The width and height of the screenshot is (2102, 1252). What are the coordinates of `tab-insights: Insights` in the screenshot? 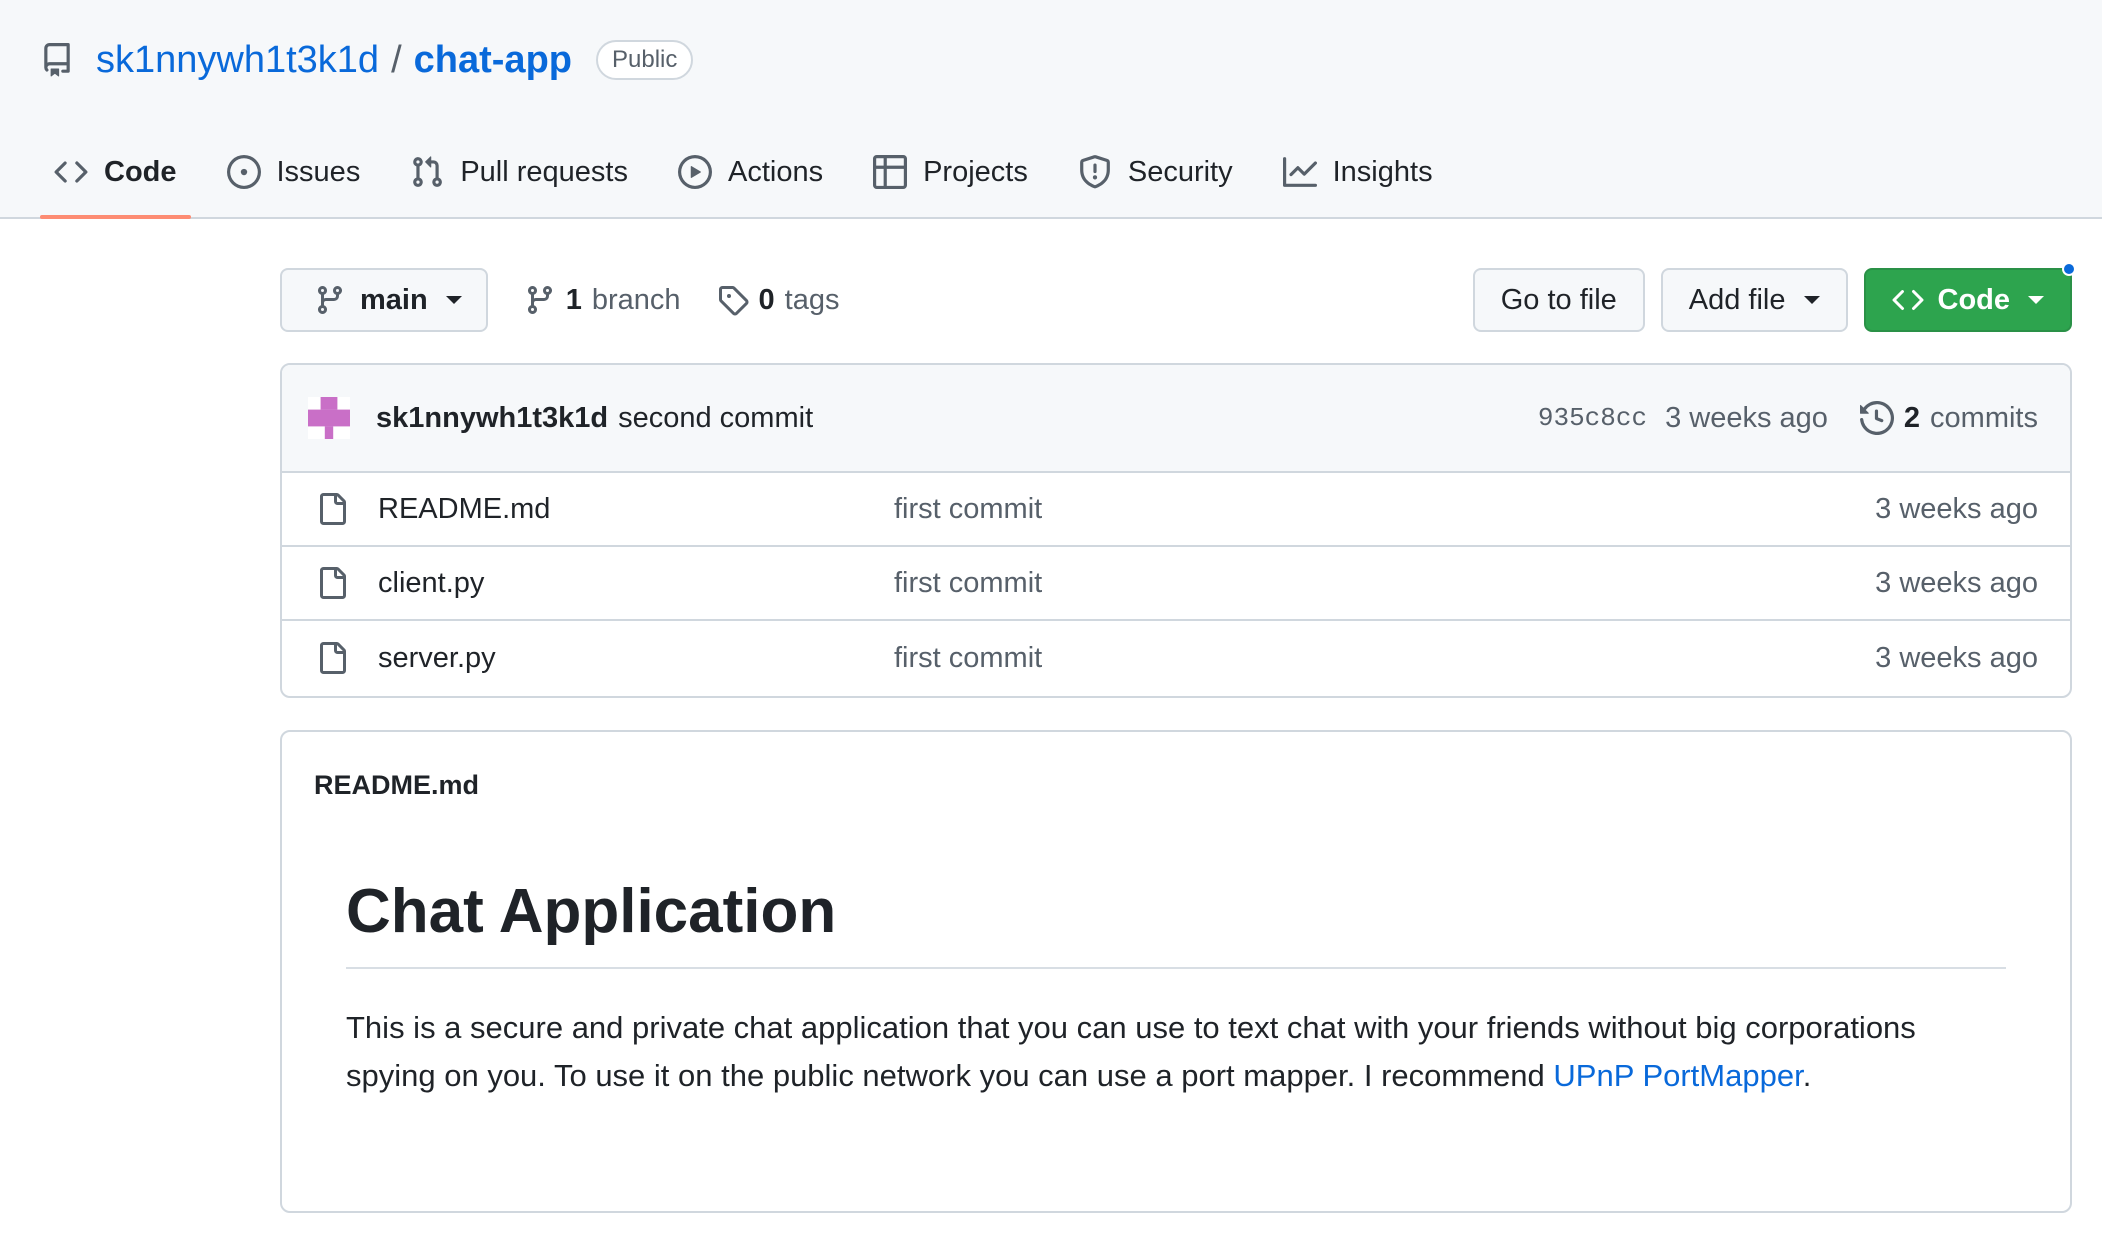 It's located at (1358, 172).